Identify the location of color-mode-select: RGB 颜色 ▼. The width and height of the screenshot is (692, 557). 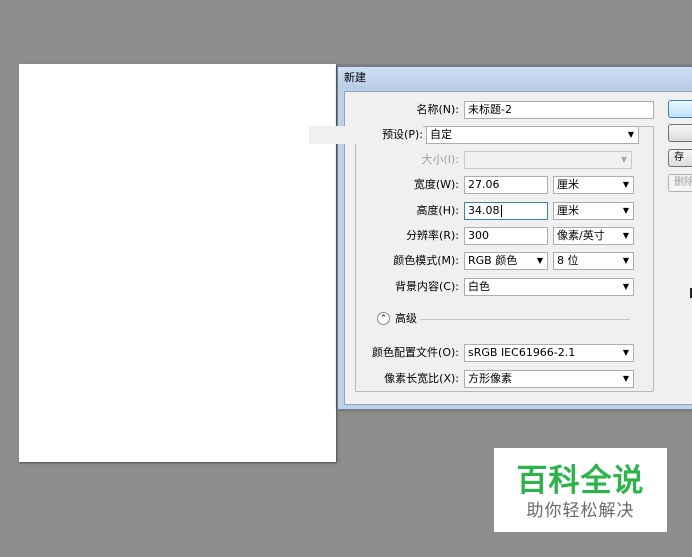
(506, 261).